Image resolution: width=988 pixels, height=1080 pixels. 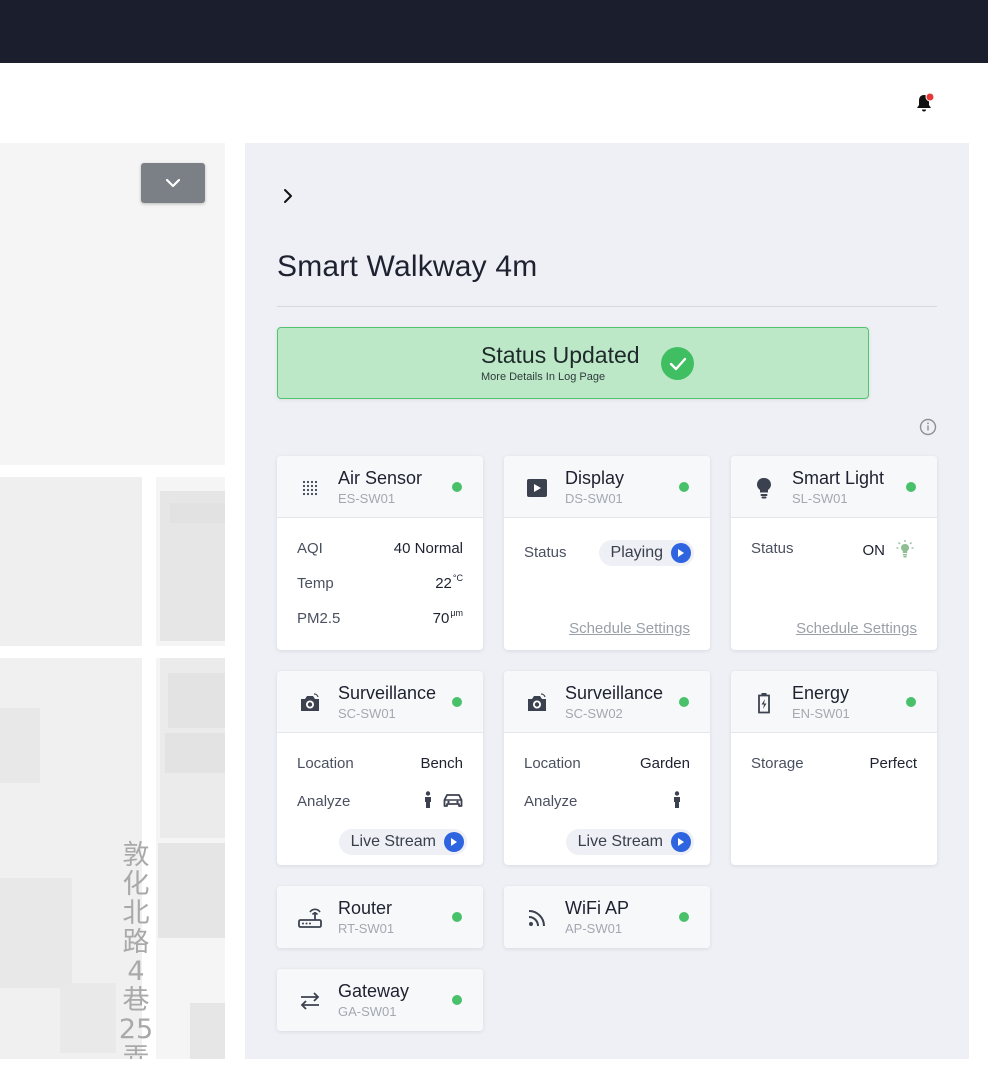 I want to click on page-title: Smart Walkway 4m, so click(x=407, y=266).